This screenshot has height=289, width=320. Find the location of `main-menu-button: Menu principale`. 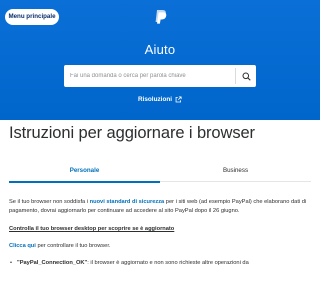

main-menu-button: Menu principale is located at coordinates (32, 17).